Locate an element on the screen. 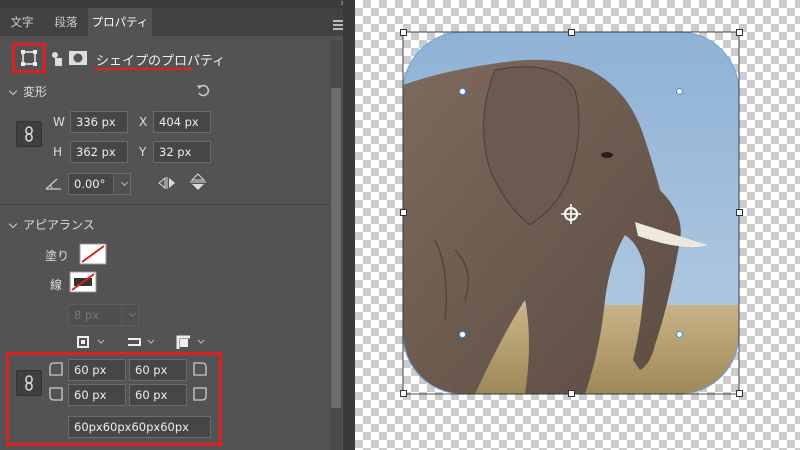  tab-bar: 文字 段落 プロパティ is located at coordinates (177, 22).